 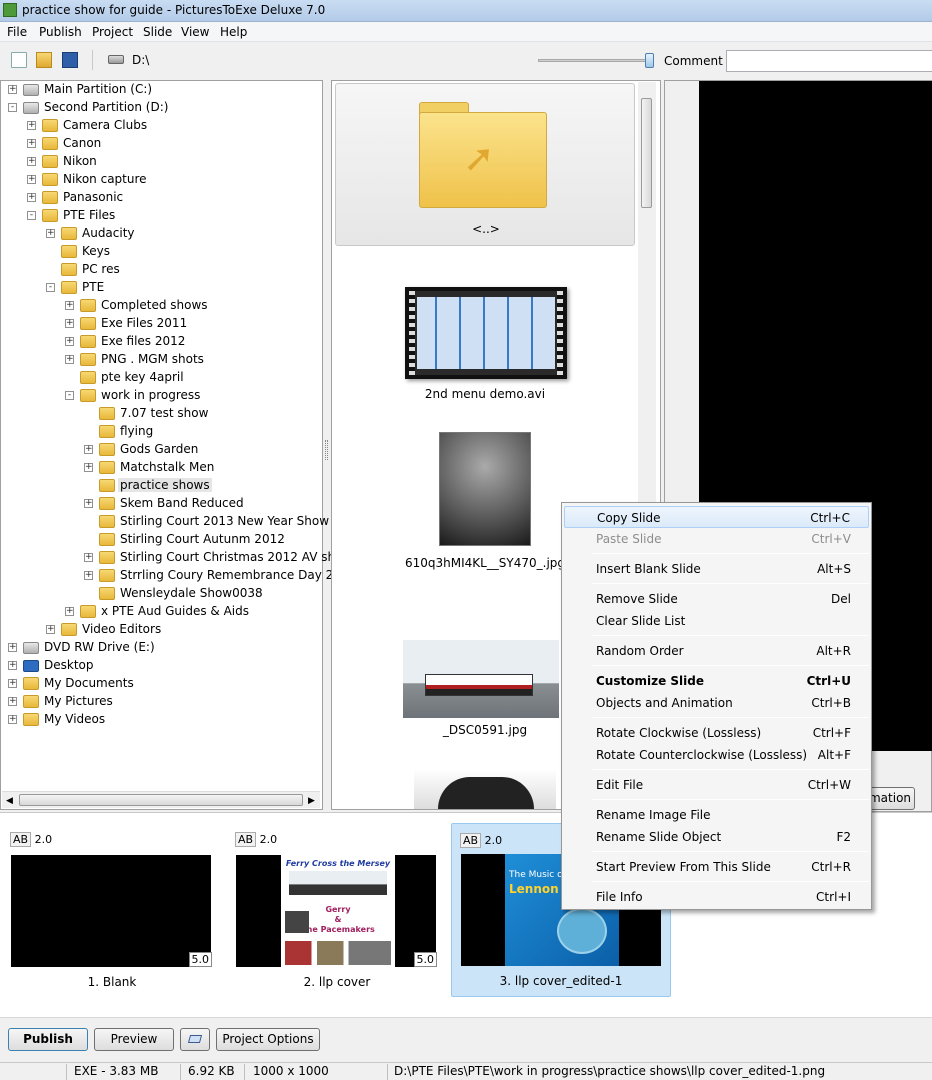 I want to click on tree-item: + Main Partition (C:), so click(x=161, y=90).